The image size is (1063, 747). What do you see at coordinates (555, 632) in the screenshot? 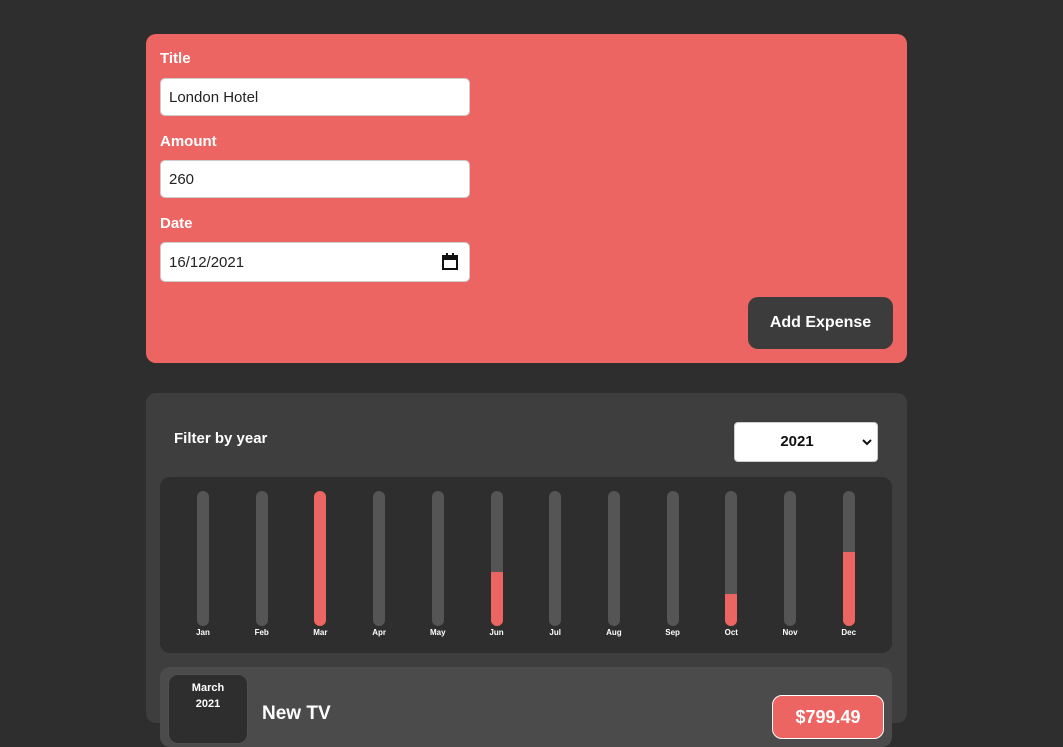
I see `chart-bar-label: Jul` at bounding box center [555, 632].